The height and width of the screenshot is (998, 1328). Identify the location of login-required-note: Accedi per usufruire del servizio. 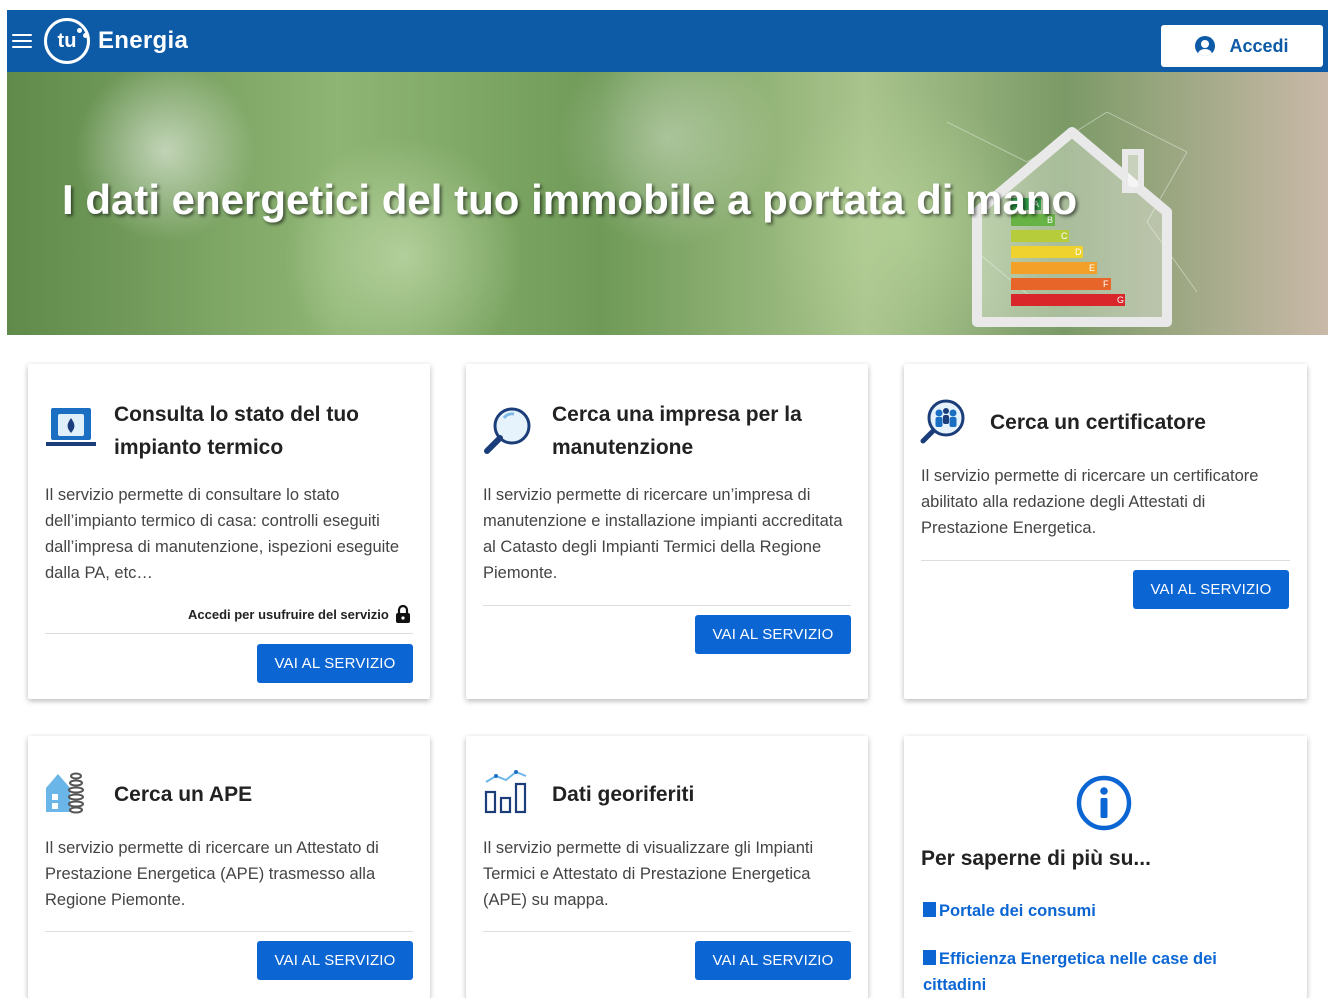
(299, 614).